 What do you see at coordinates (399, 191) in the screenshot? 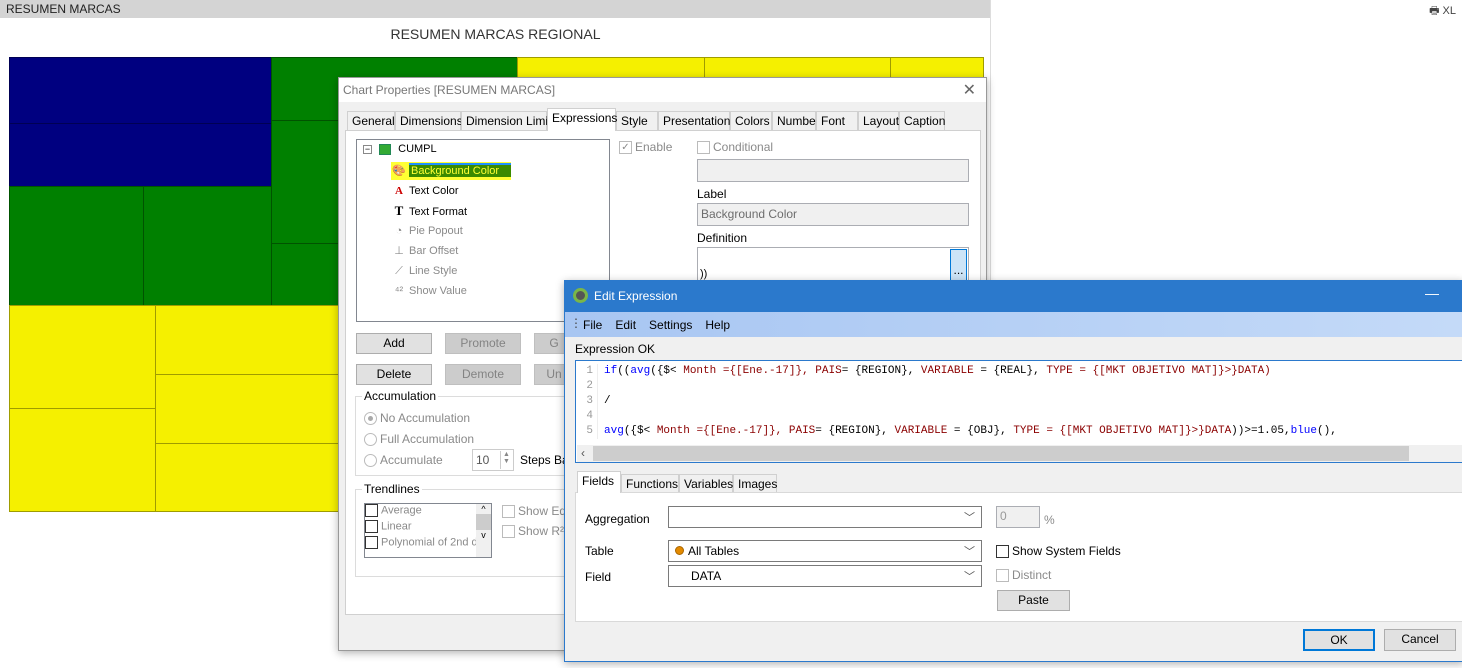
I see `text-color-icon: A` at bounding box center [399, 191].